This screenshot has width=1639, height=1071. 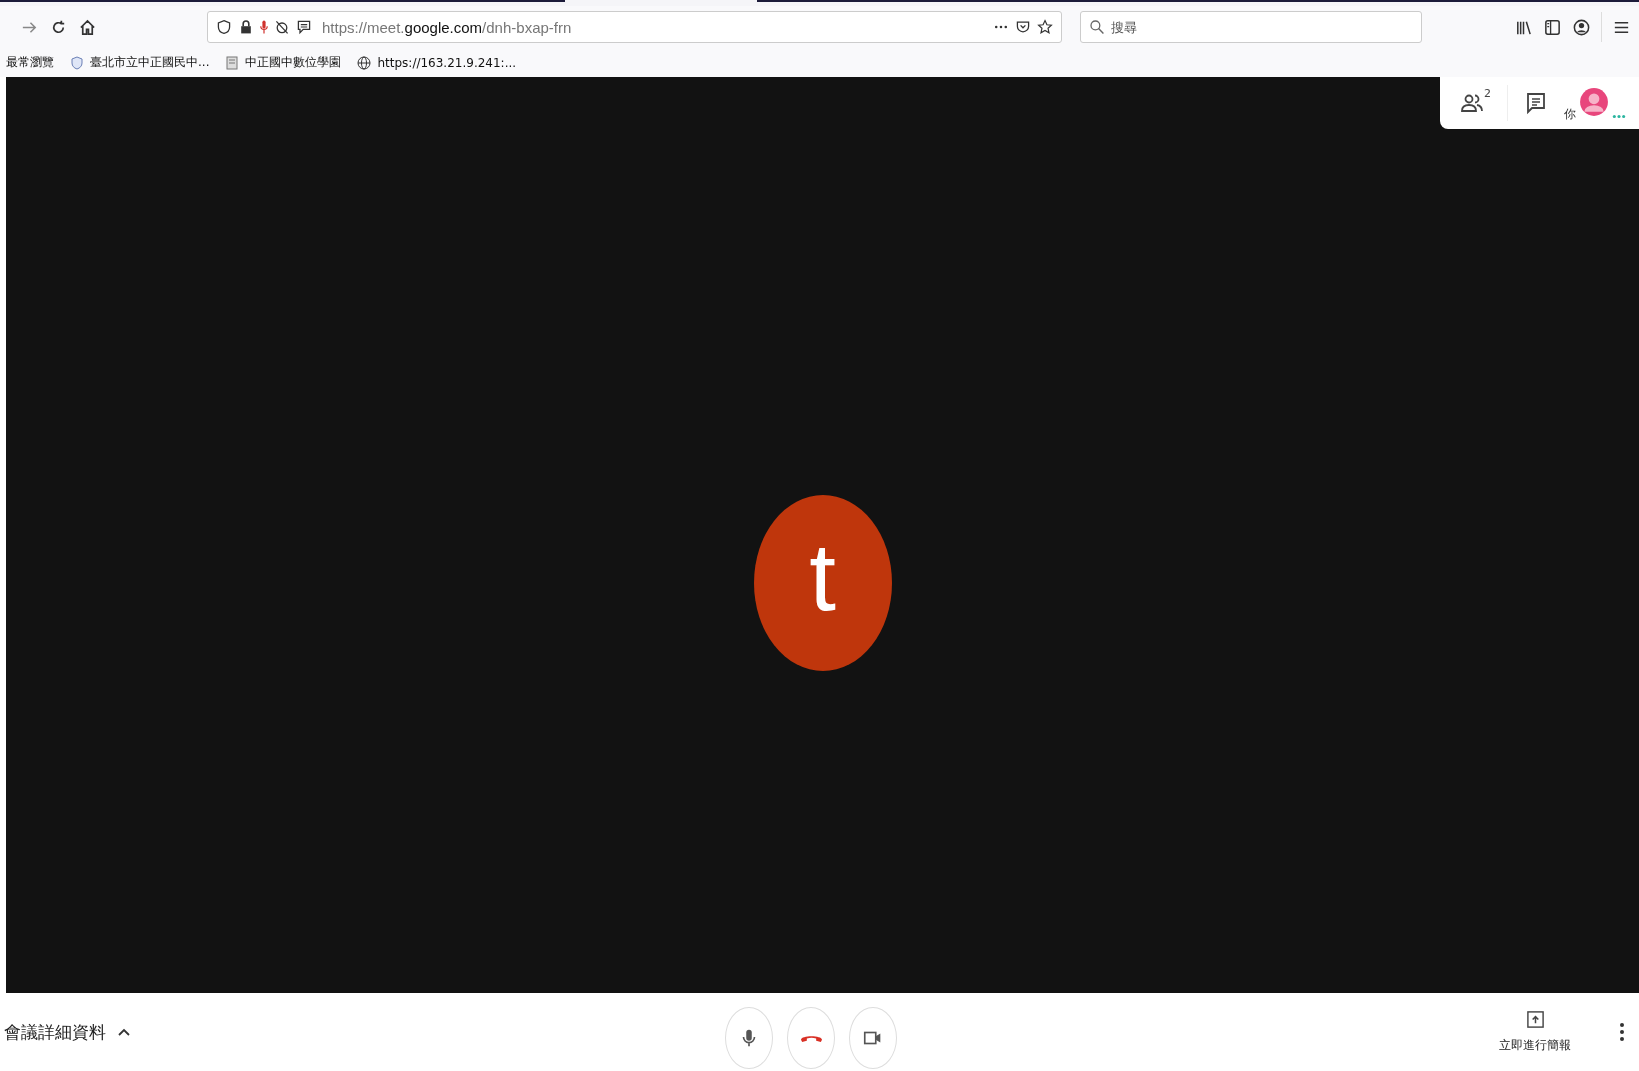 I want to click on search-field: 搜尋, so click(x=1251, y=27).